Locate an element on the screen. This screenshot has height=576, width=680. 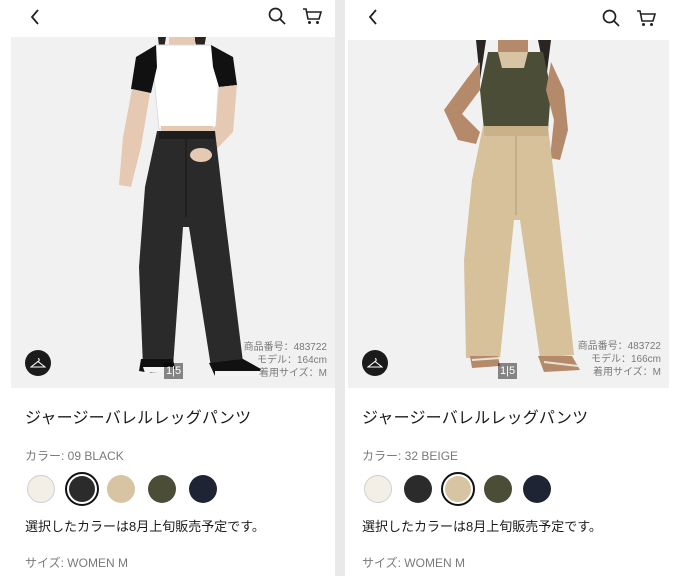
model-info: 商品番号：483722 モデル：164cm 着用サイズ：M is located at coordinates (285, 360).